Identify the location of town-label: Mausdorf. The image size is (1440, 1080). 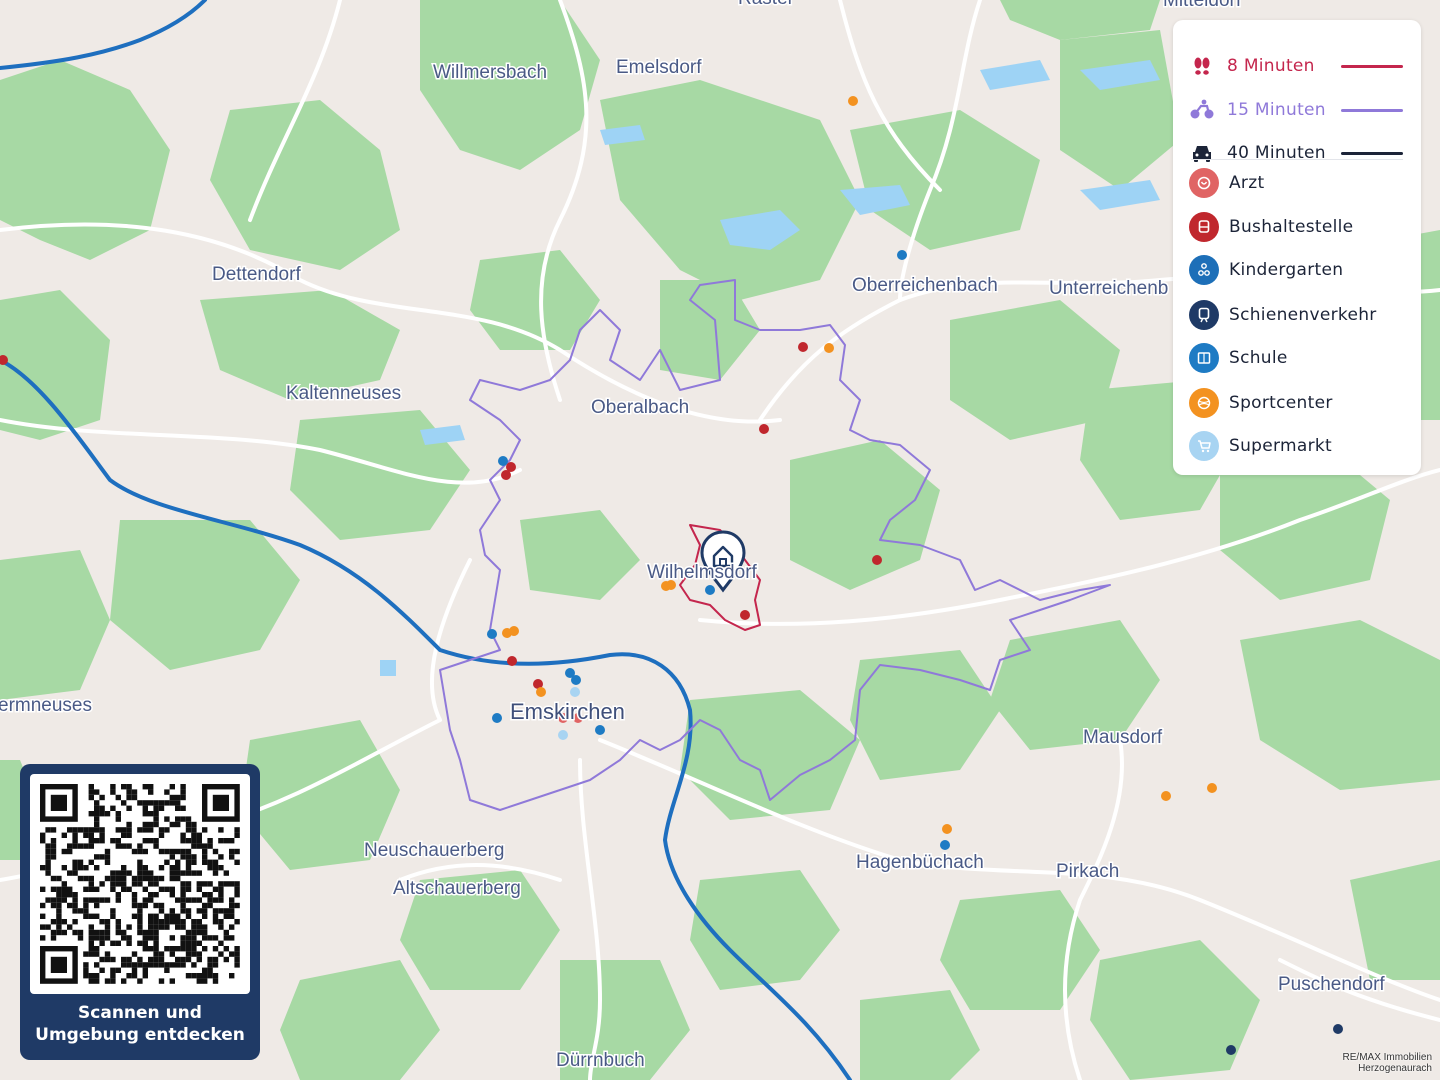
(1123, 737).